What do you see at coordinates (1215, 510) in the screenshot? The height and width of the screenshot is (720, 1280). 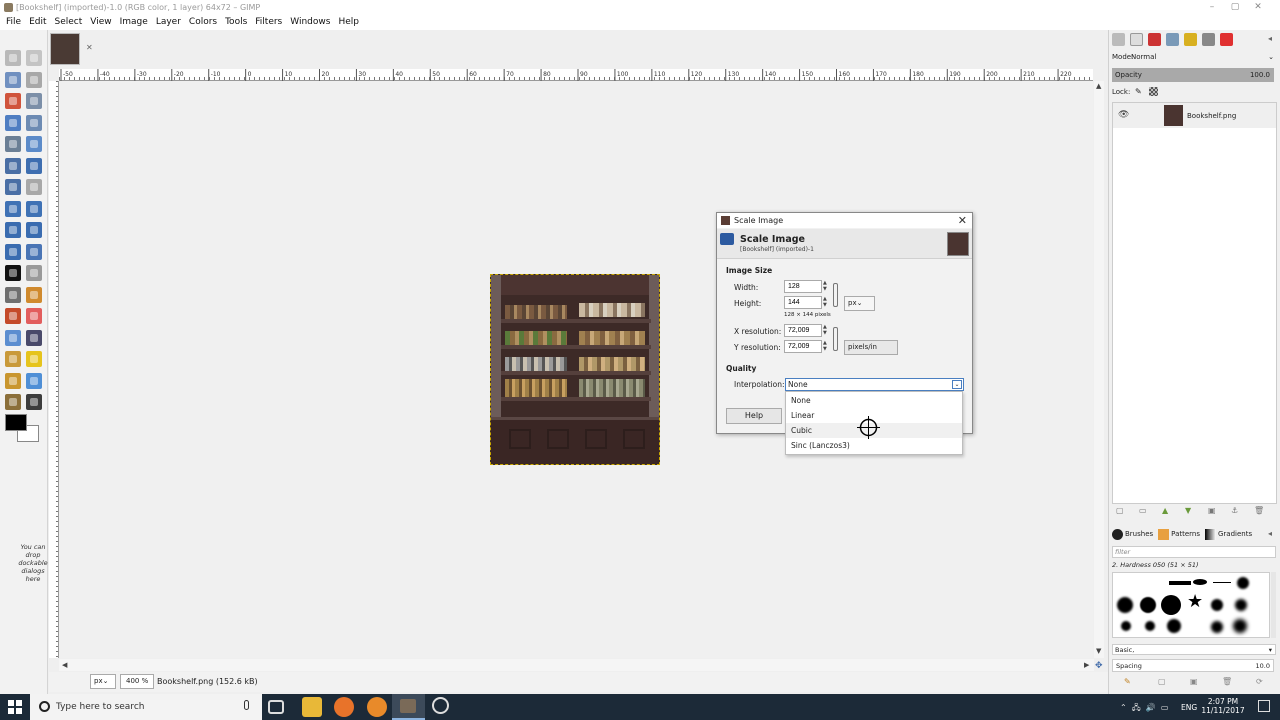 I see `duplicate-layer-icon: ▣` at bounding box center [1215, 510].